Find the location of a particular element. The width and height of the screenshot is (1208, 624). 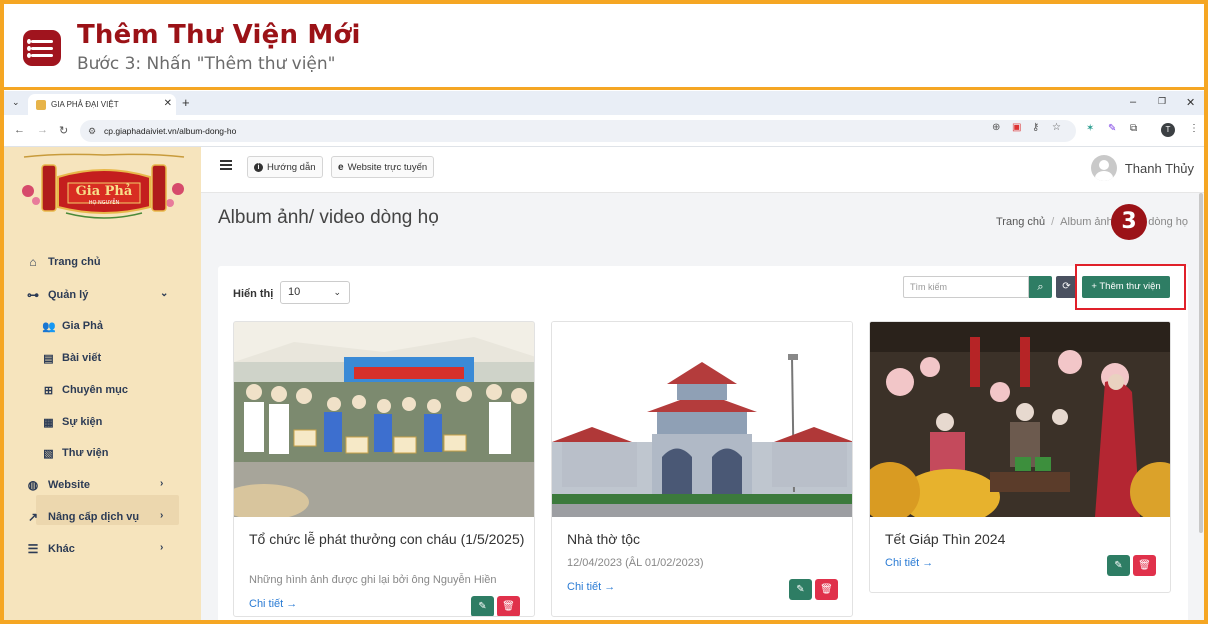

website-online-button: e Website trực tuyến is located at coordinates (383, 167).